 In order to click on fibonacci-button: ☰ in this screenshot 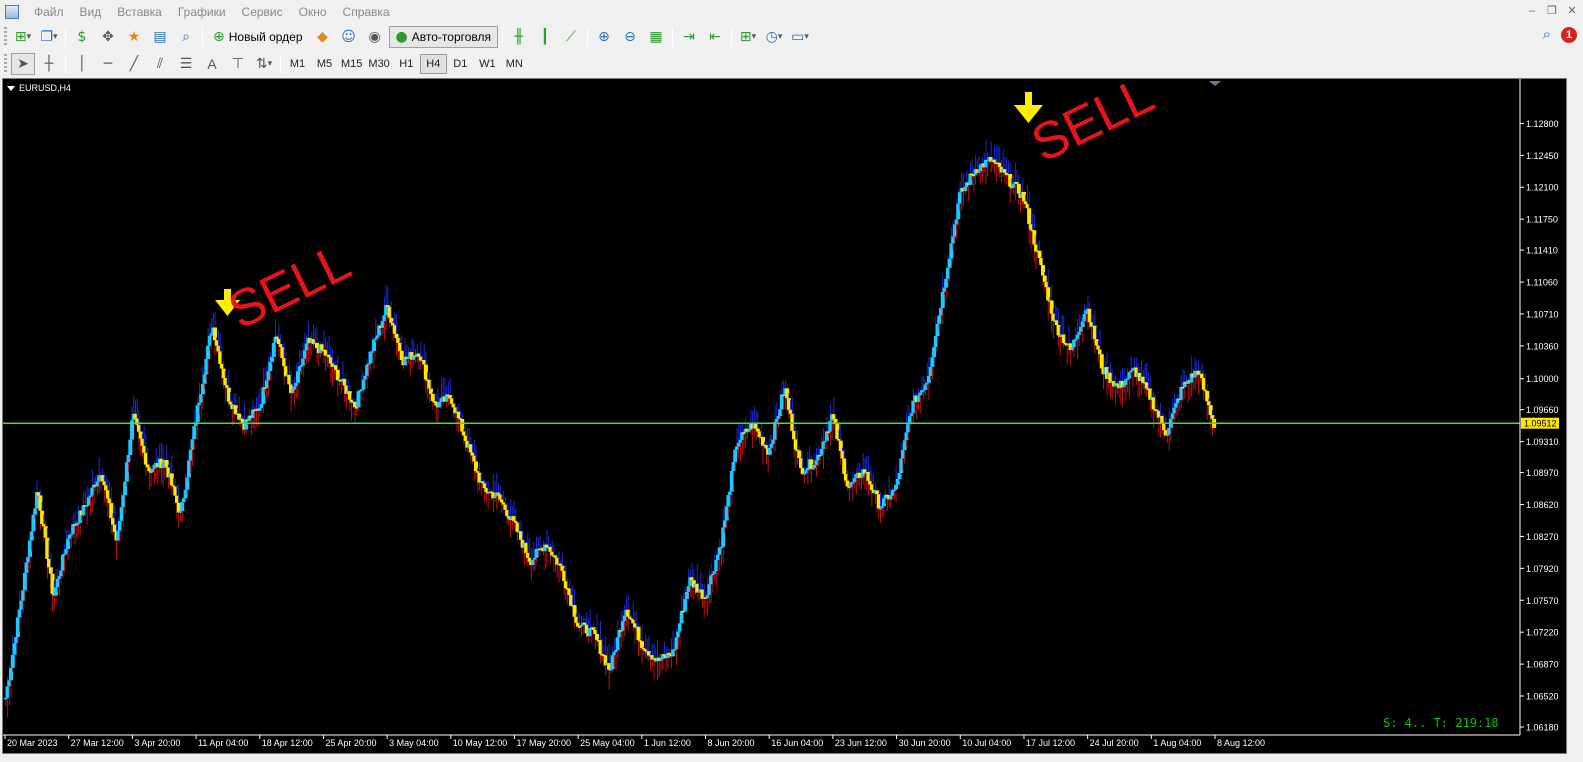, I will do `click(186, 64)`.